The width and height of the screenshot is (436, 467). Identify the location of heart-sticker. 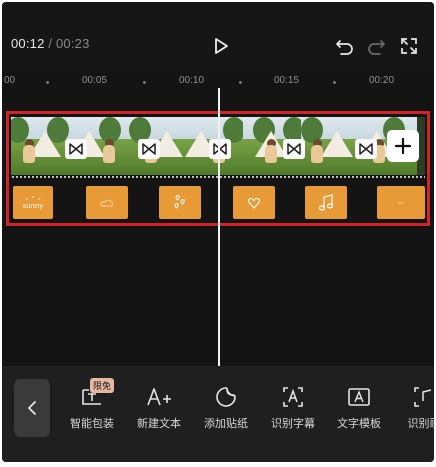
(254, 203).